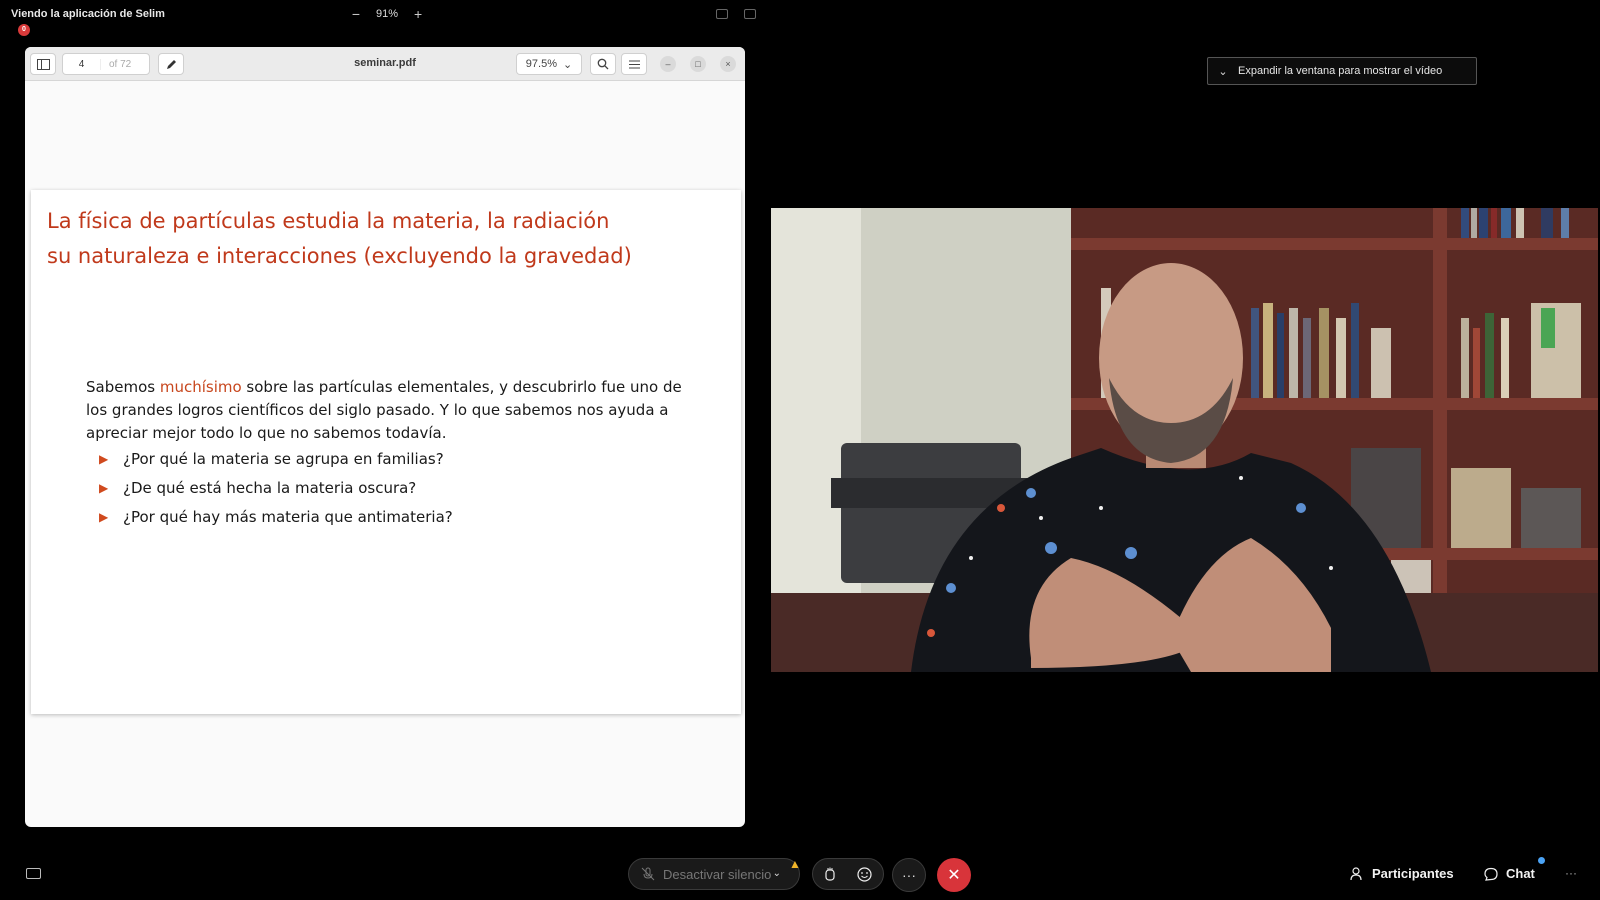 This screenshot has width=1600, height=900. I want to click on menu-button, so click(634, 64).